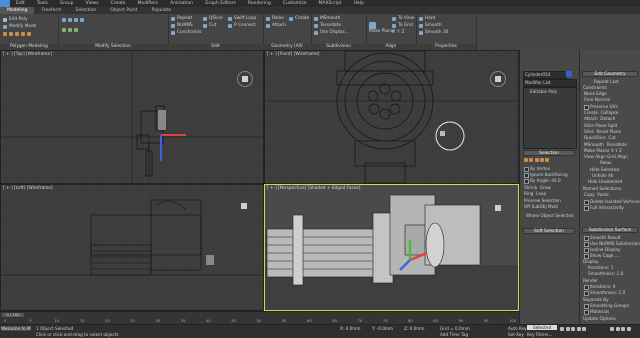 Image resolution: width=640 pixels, height=338 pixels. Describe the element at coordinates (605, 181) in the screenshot. I see `hide-unselected-button: Hide Unselected` at that location.